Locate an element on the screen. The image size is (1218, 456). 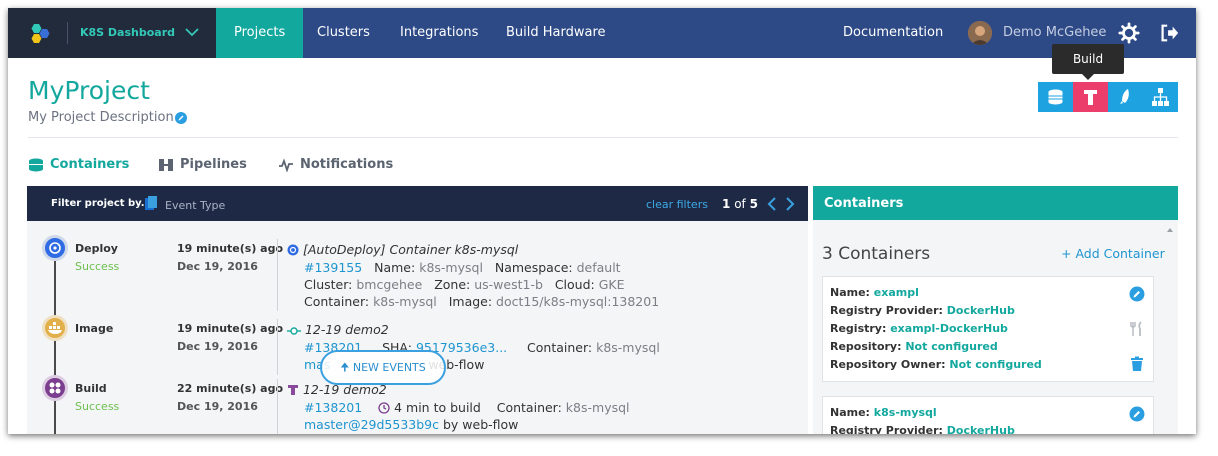
new-events-button: 🠉 NEW EVENTS is located at coordinates (383, 367).